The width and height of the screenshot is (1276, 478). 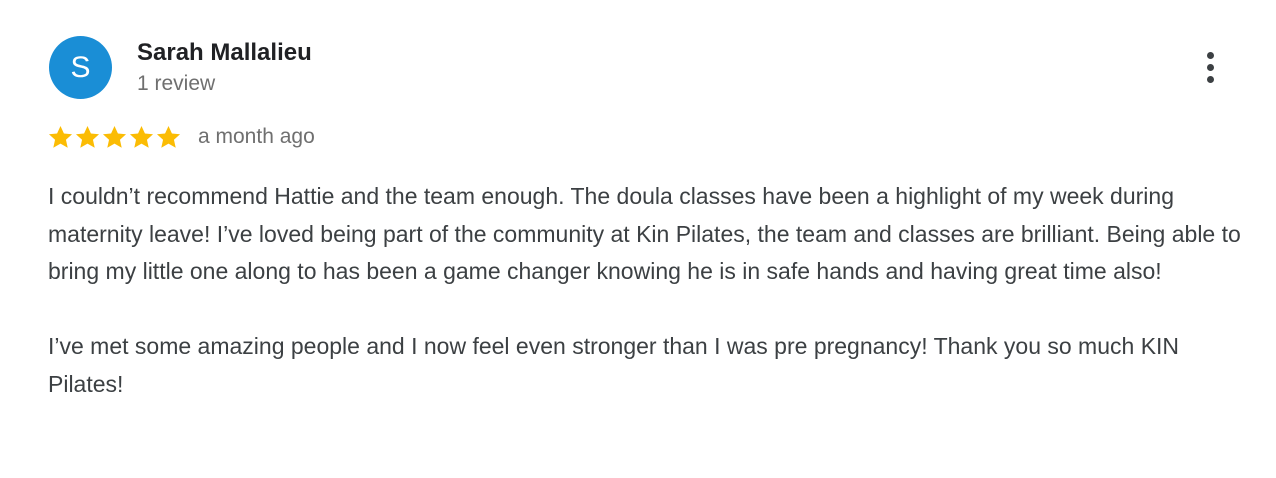 I want to click on review-time: a month ago, so click(x=256, y=136).